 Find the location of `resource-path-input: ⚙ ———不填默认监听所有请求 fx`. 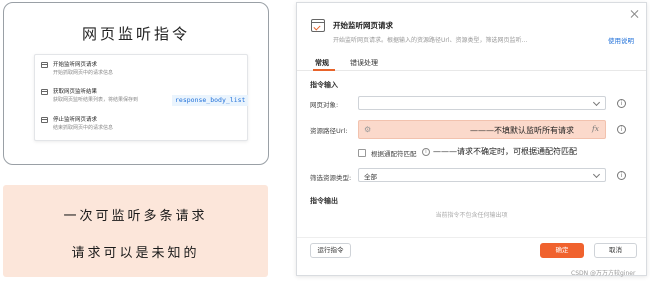

resource-path-input: ⚙ ———不填默认监听所有请求 fx is located at coordinates (482, 129).